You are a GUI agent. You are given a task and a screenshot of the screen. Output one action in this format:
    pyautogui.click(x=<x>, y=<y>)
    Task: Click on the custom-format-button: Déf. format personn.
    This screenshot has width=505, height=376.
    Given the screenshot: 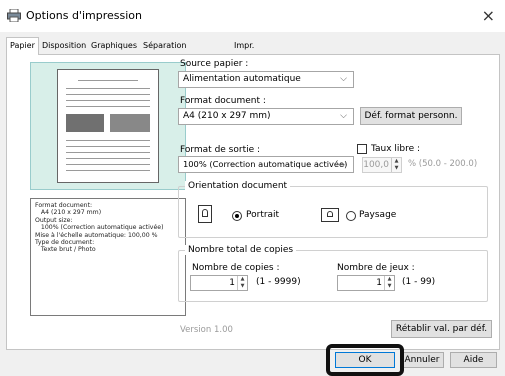 What is the action you would take?
    pyautogui.click(x=411, y=116)
    